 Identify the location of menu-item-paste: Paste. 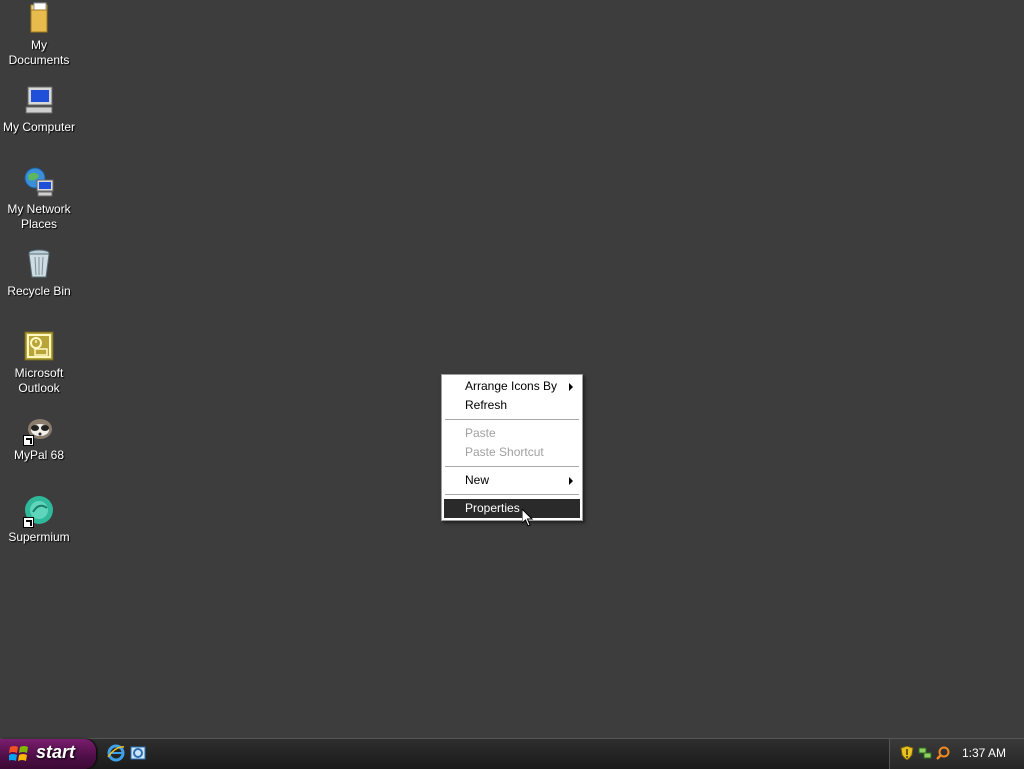
(512, 433).